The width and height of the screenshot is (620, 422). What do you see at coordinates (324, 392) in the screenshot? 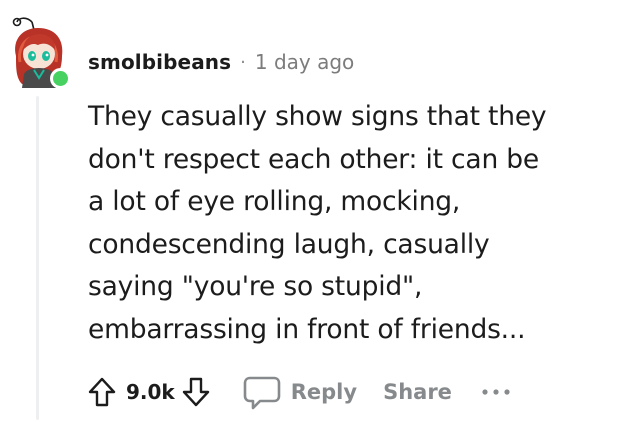
I see `reply-label: Reply` at bounding box center [324, 392].